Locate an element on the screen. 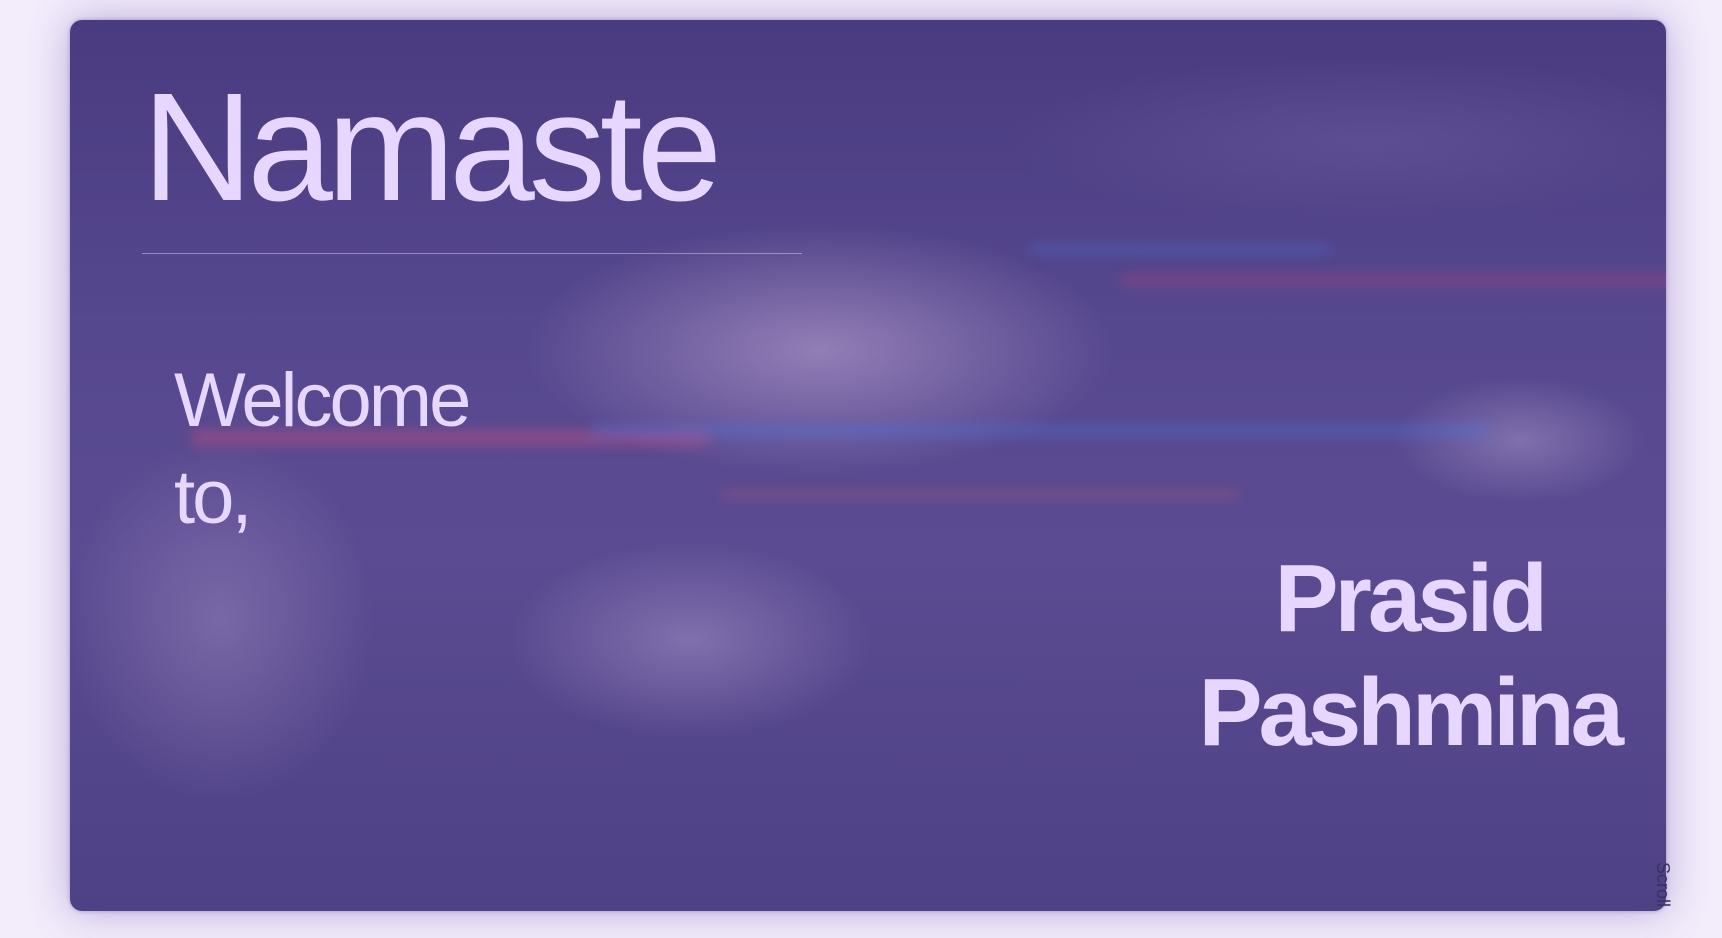 This screenshot has width=1722, height=938. brand-name-line: Prasid is located at coordinates (1411, 598).